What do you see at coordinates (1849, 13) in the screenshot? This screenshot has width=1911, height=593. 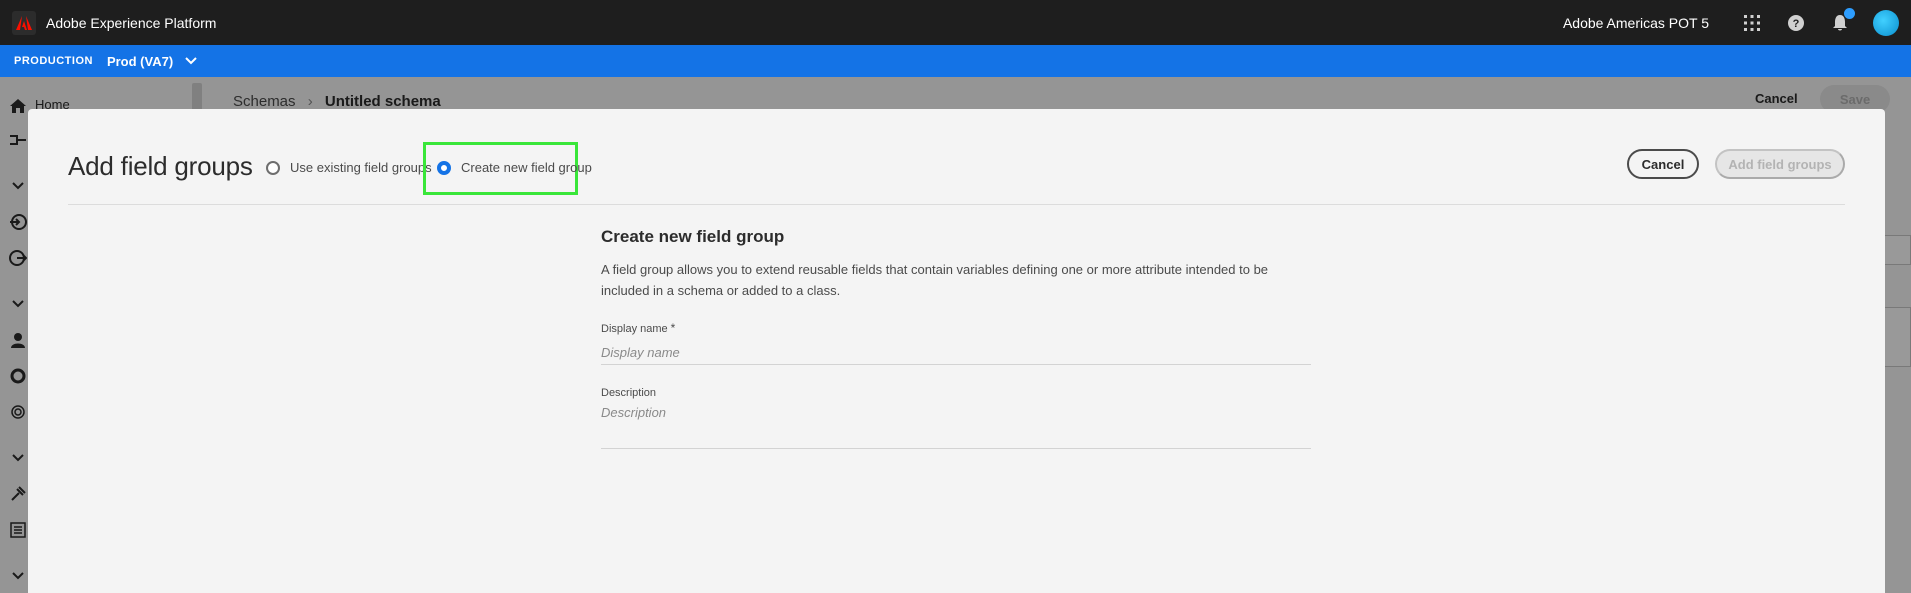 I see `notification-badge` at bounding box center [1849, 13].